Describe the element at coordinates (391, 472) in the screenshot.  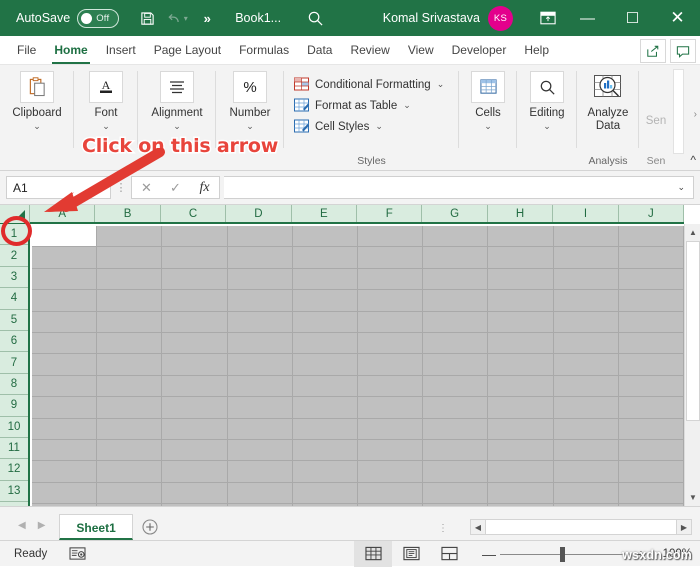
I see `cell-f12` at that location.